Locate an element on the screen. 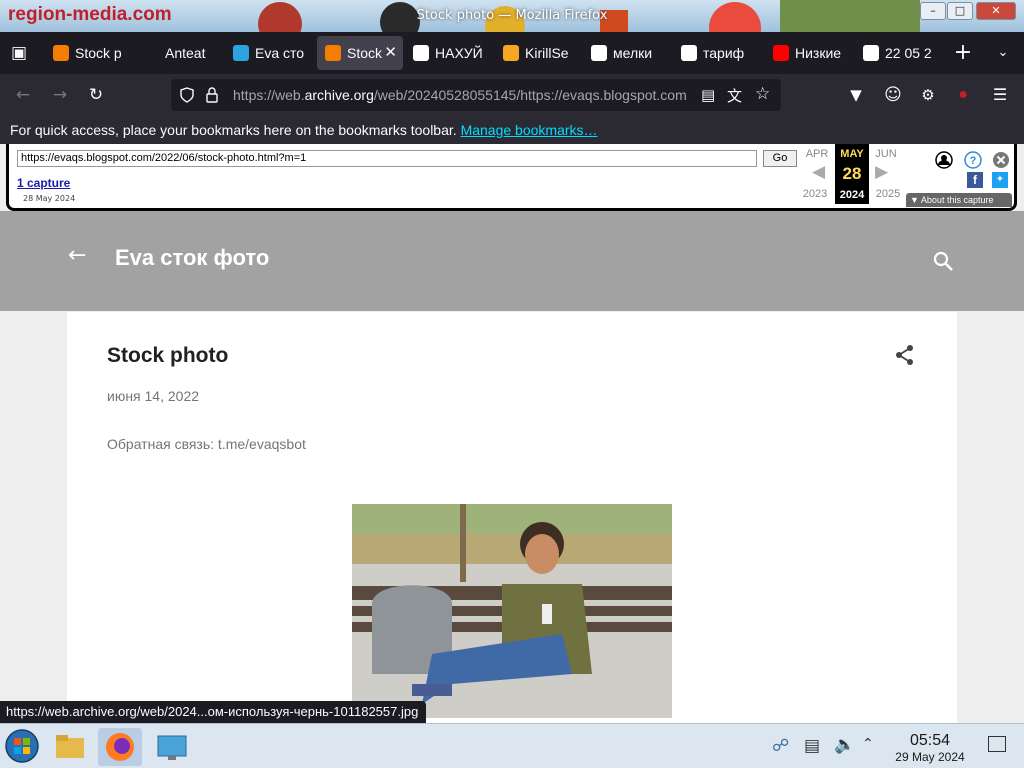 The height and width of the screenshot is (770, 1024). maximize-button: □ is located at coordinates (960, 11).